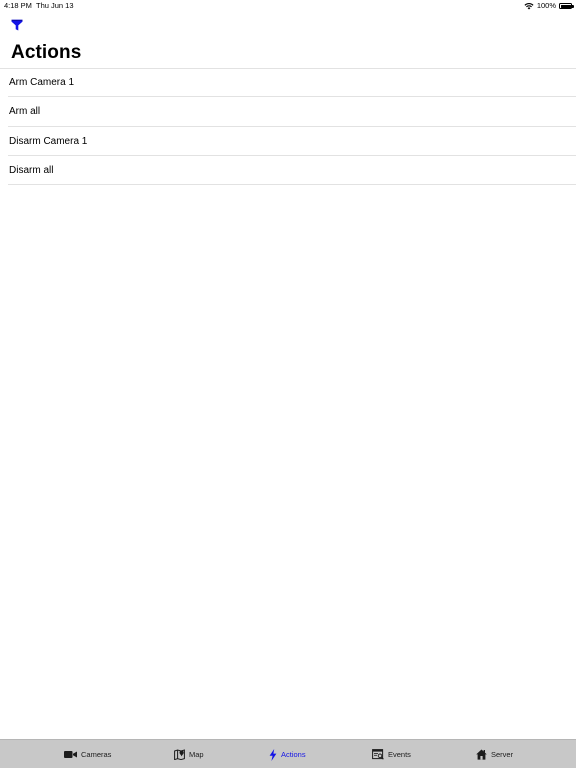 The image size is (576, 768). Describe the element at coordinates (42, 83) in the screenshot. I see `action-item-label: Arm Camera 1` at that location.